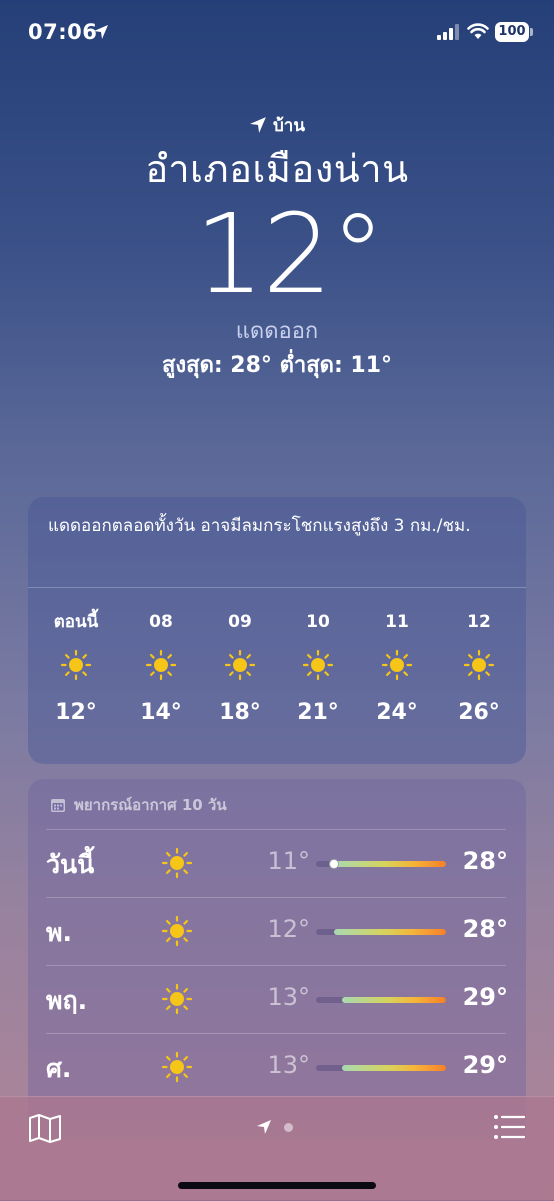  Describe the element at coordinates (277, 33) in the screenshot. I see `status-bar: 07:06 100` at that location.